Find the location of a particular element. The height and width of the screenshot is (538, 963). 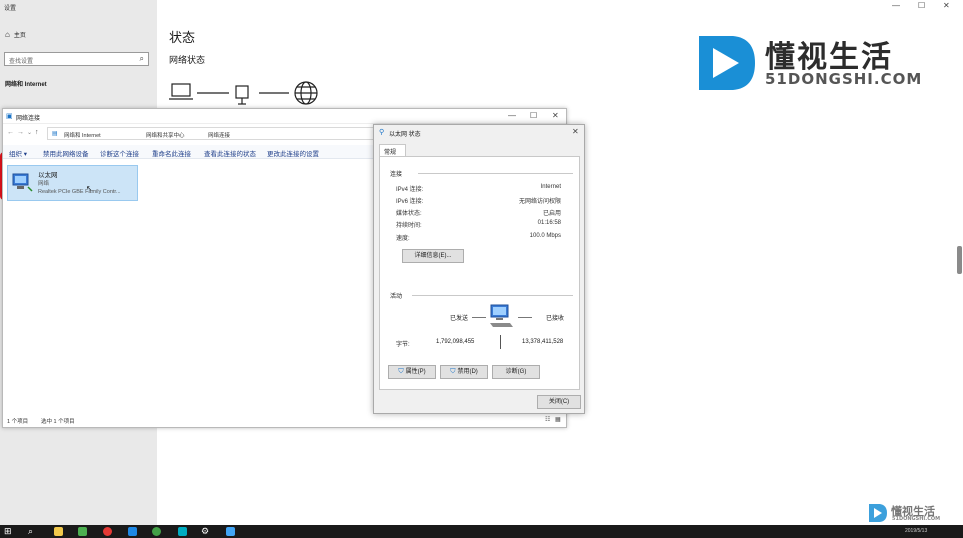

large-icons-view-icon: ▦ is located at coordinates (558, 419).